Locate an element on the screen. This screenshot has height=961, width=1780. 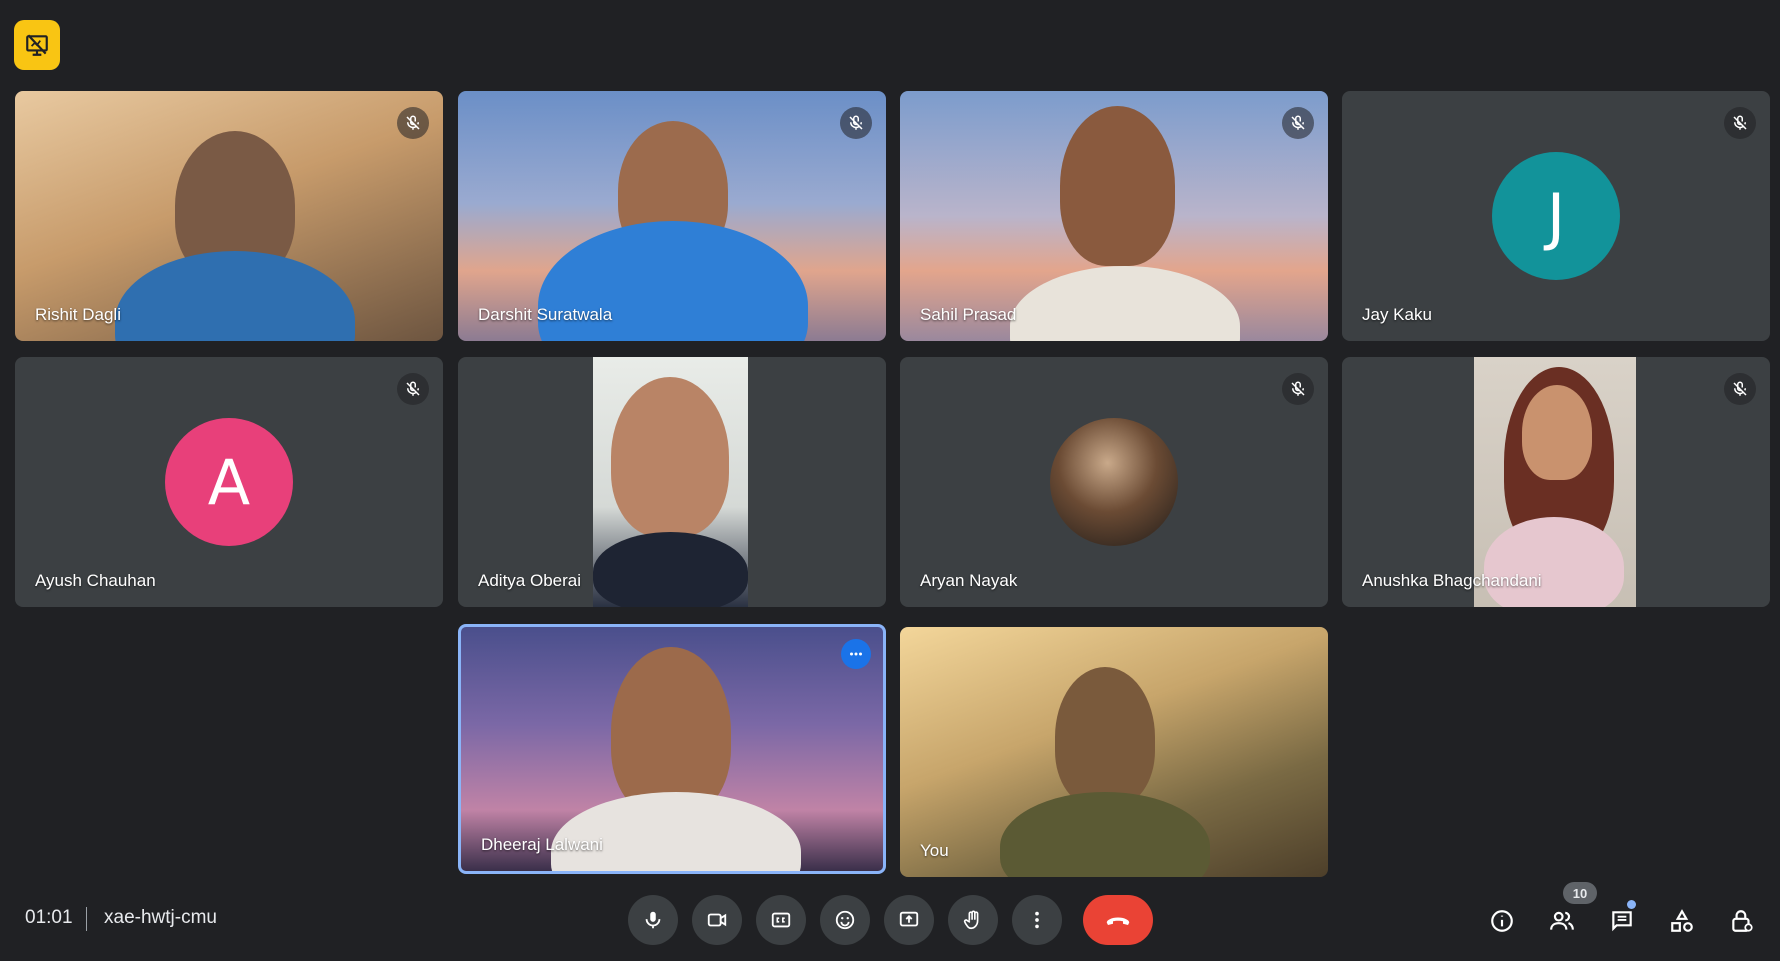
host-controls-button is located at coordinates (1742, 921).